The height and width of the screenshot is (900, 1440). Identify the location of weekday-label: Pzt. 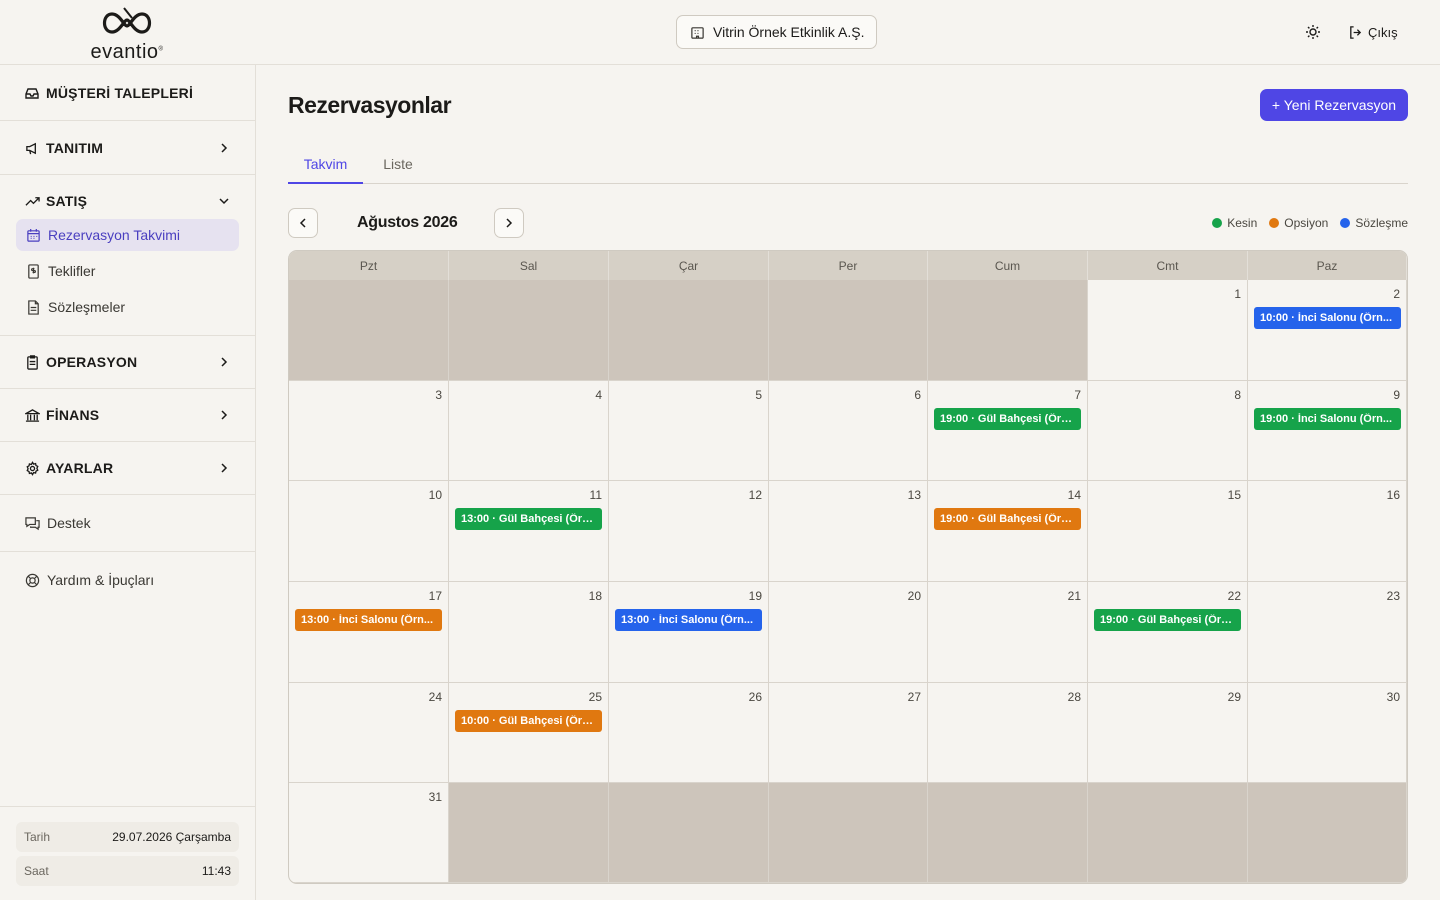
(369, 265).